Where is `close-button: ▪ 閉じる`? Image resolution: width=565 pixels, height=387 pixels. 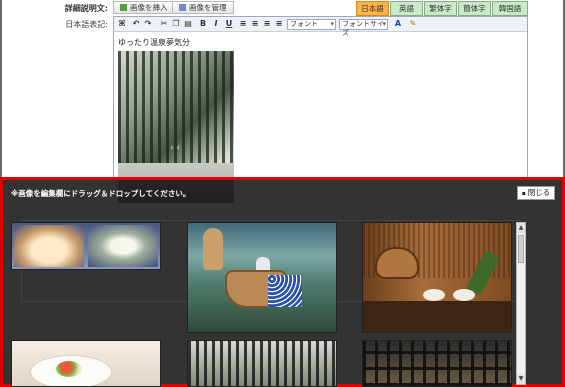 close-button: ▪ 閉じる is located at coordinates (536, 193).